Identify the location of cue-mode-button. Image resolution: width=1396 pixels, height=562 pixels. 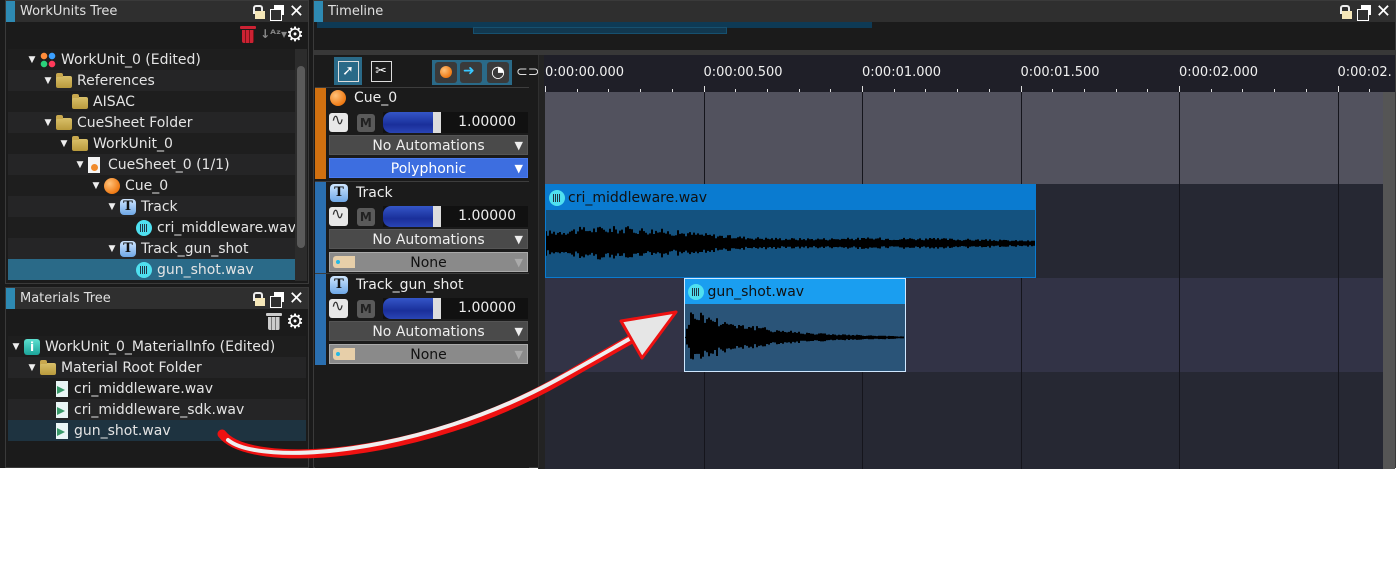
(446, 72).